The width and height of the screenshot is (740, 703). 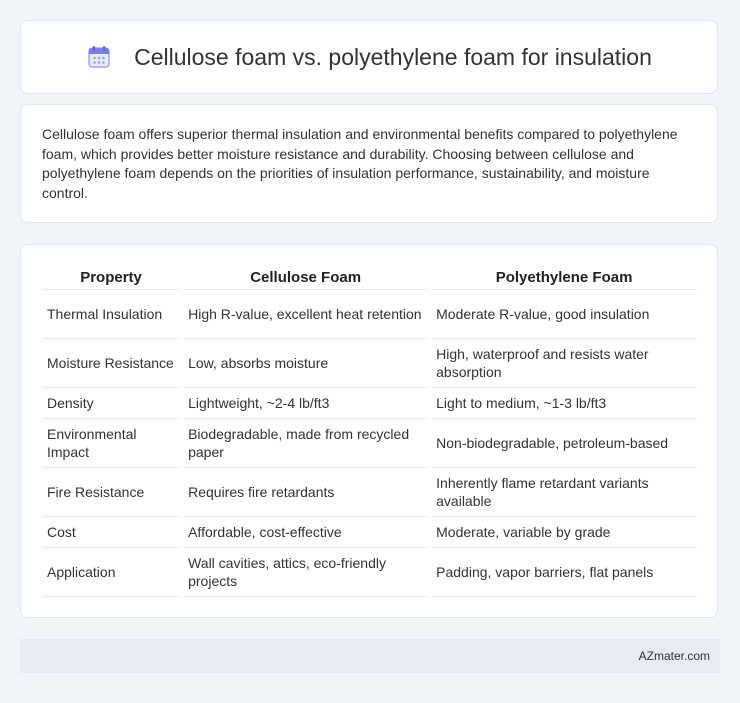 I want to click on property-cell: Application, so click(x=111, y=572).